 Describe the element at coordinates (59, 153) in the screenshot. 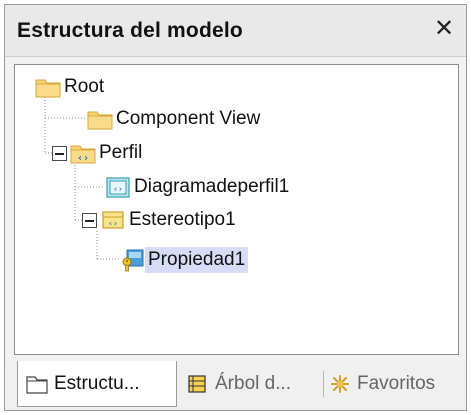

I see `collapse-toggle-perfil` at that location.